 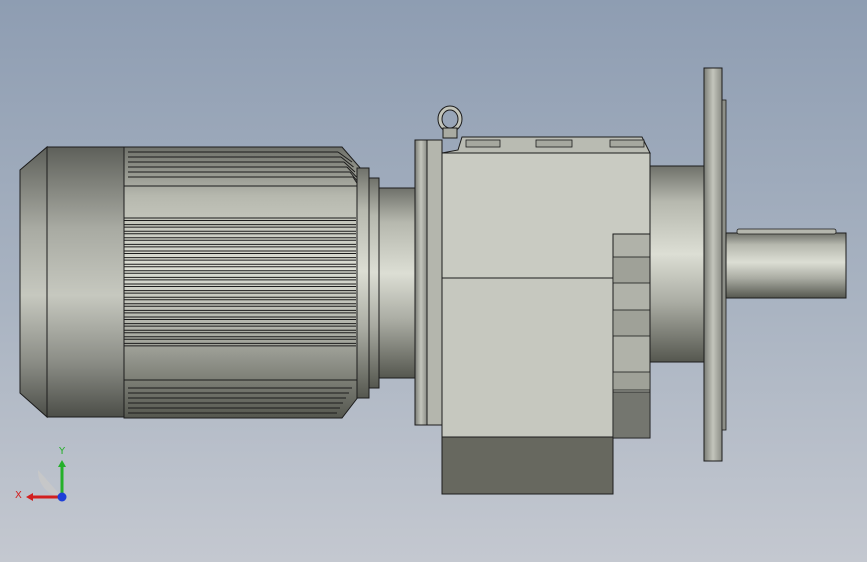 I want to click on output-flange, so click(x=715, y=264).